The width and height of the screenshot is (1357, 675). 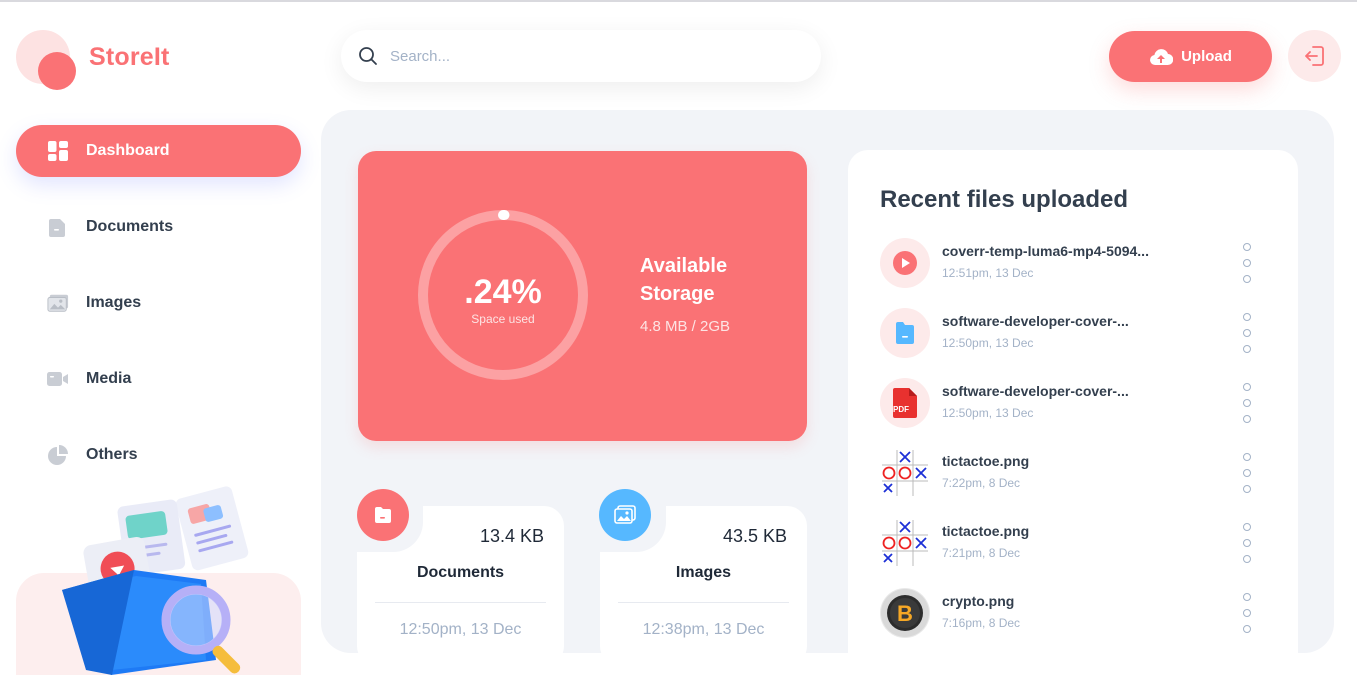 What do you see at coordinates (368, 56) in the screenshot?
I see `search-icon` at bounding box center [368, 56].